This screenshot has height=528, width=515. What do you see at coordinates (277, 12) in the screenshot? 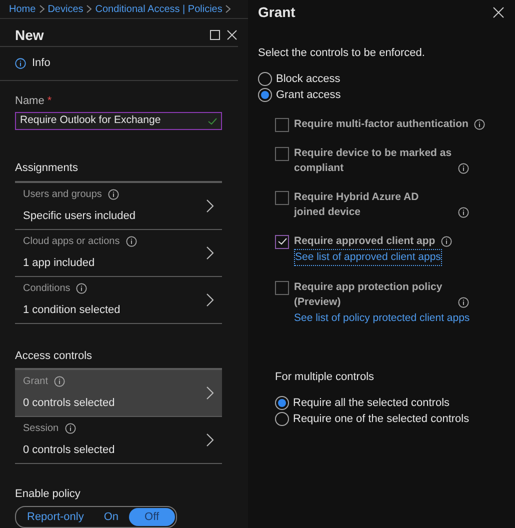
I see `panel-title: Grant` at bounding box center [277, 12].